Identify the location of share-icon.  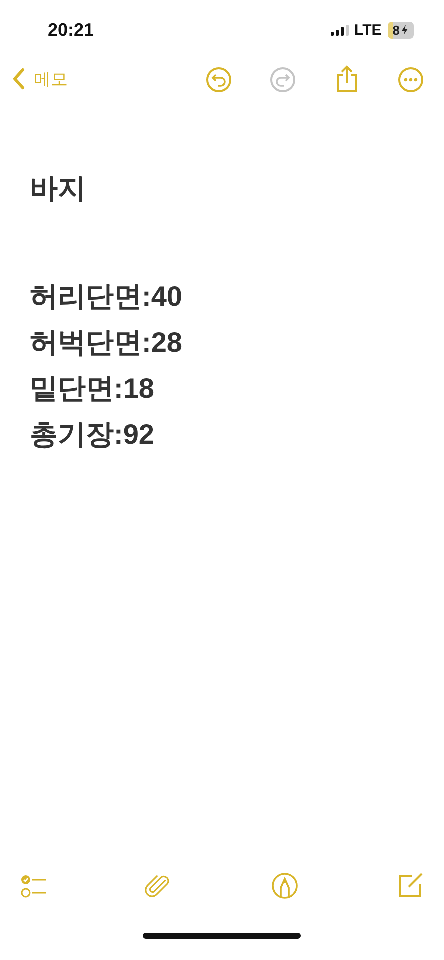
(347, 79).